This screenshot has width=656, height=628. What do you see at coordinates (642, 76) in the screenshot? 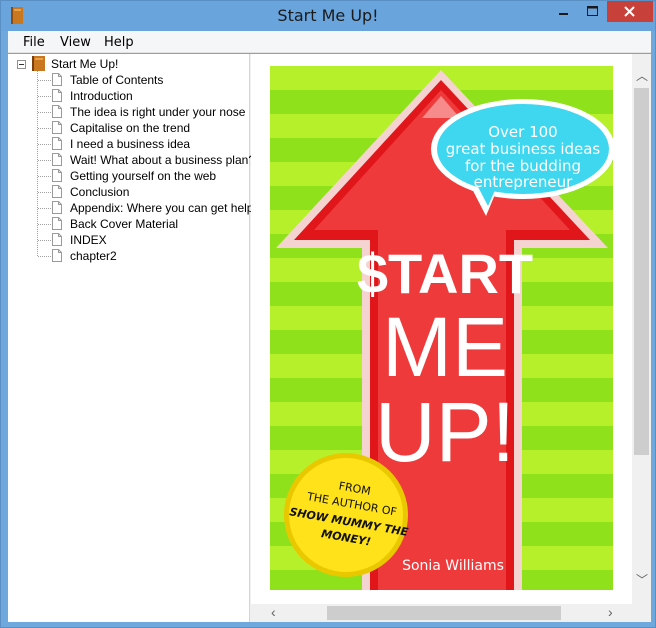
I see `scroll-up-icon: ︿` at bounding box center [642, 76].